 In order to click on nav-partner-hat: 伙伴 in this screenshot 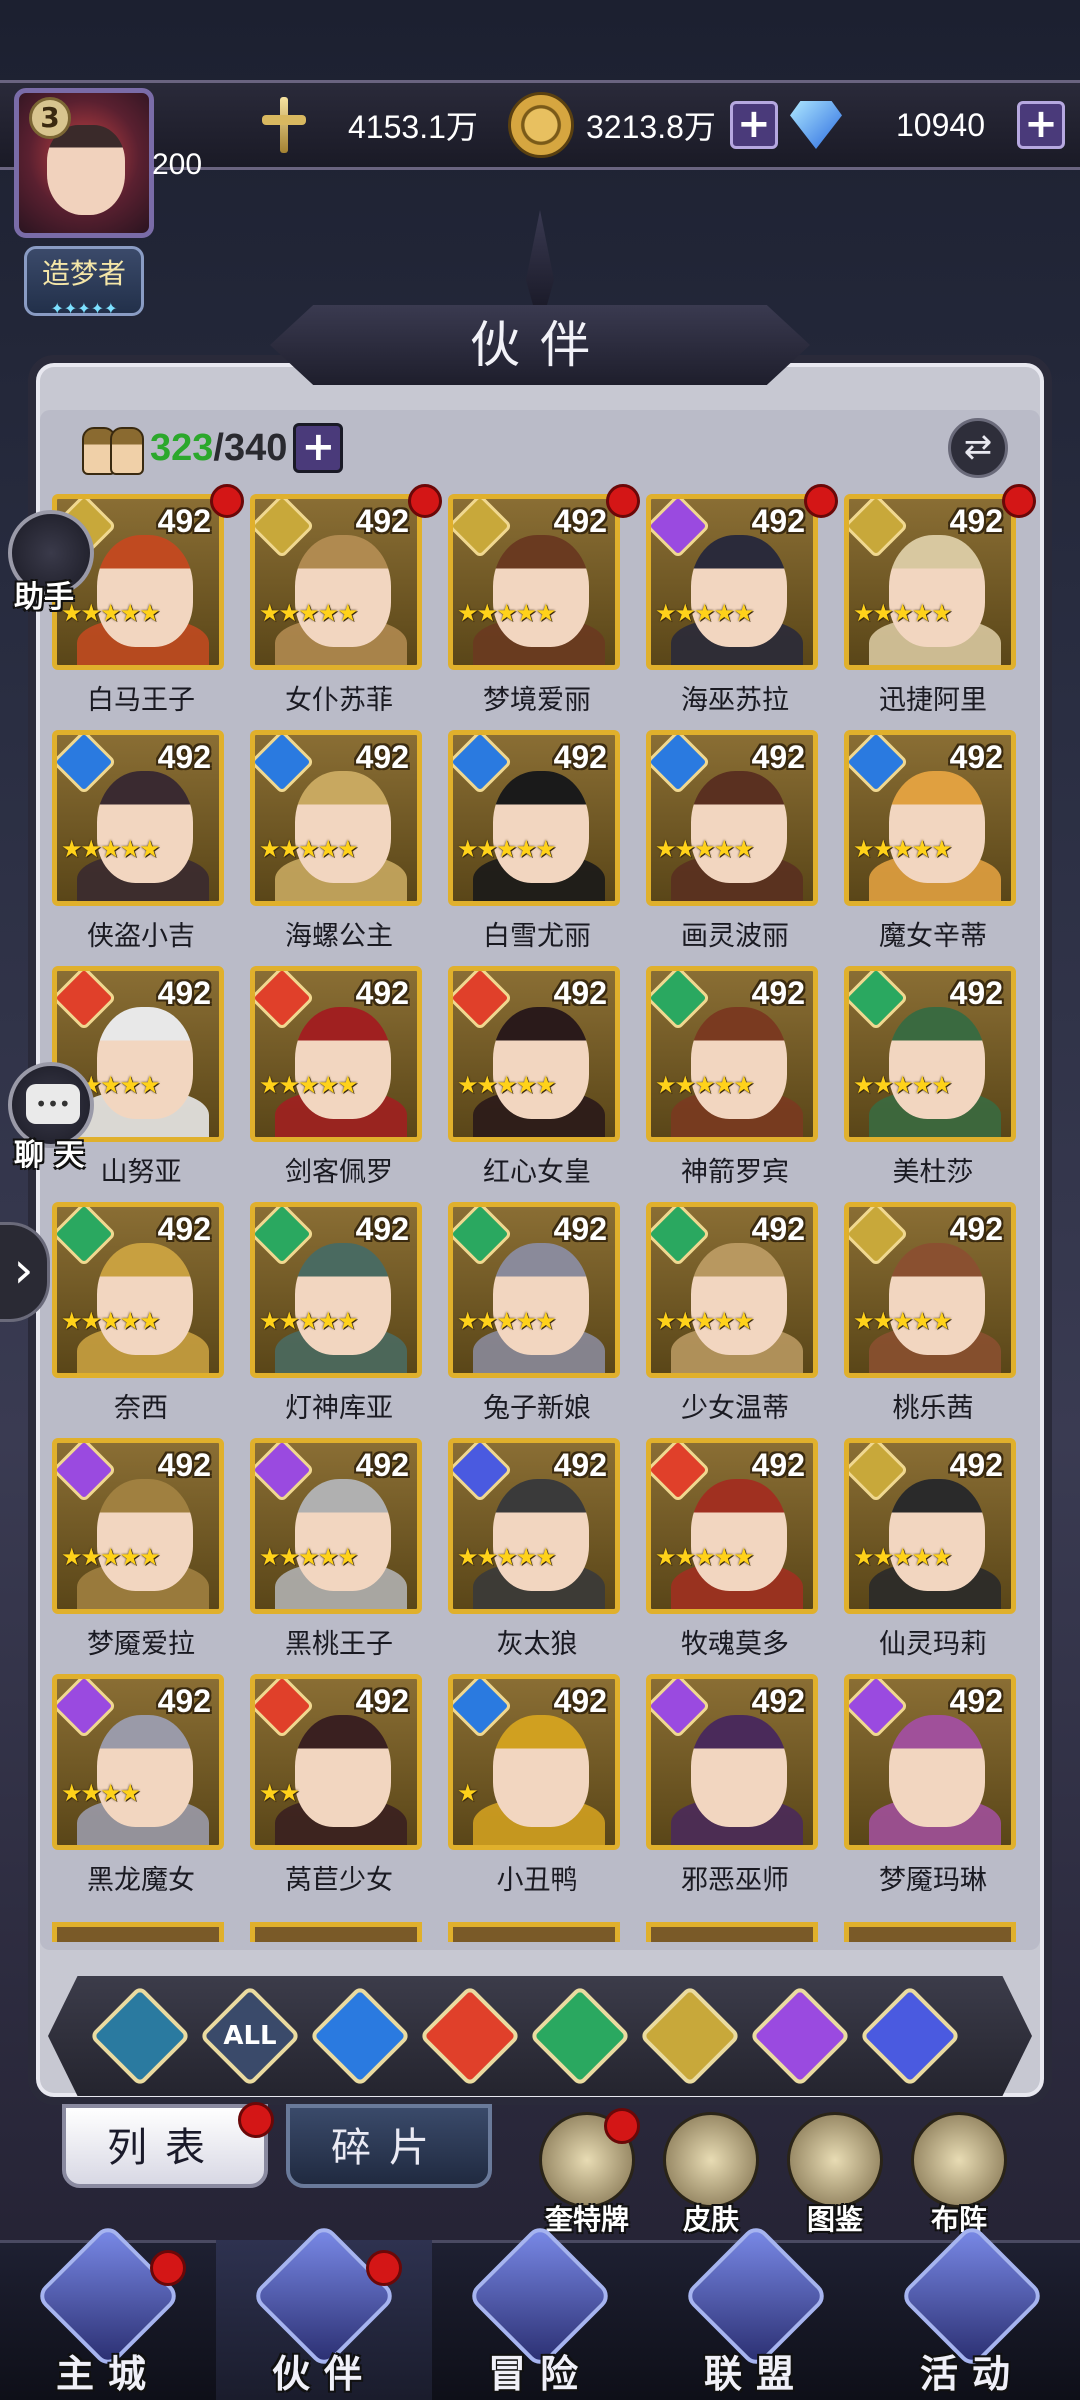, I will do `click(324, 2311)`.